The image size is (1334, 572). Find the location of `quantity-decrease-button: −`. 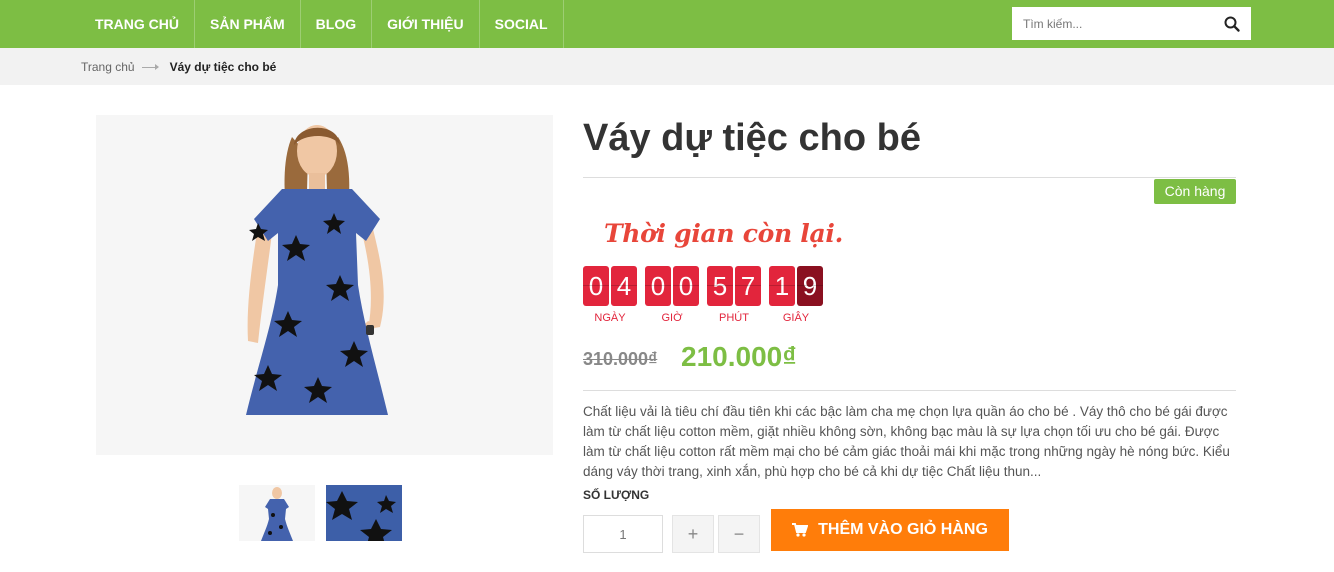

quantity-decrease-button: − is located at coordinates (739, 534).